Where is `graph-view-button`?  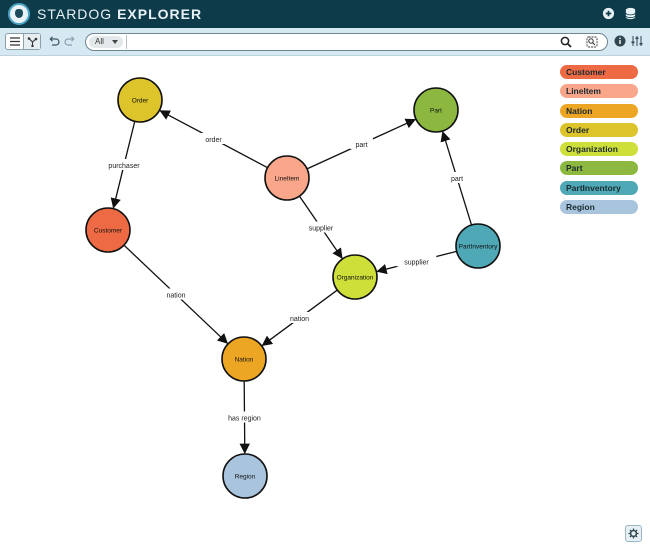
graph-view-button is located at coordinates (31, 41).